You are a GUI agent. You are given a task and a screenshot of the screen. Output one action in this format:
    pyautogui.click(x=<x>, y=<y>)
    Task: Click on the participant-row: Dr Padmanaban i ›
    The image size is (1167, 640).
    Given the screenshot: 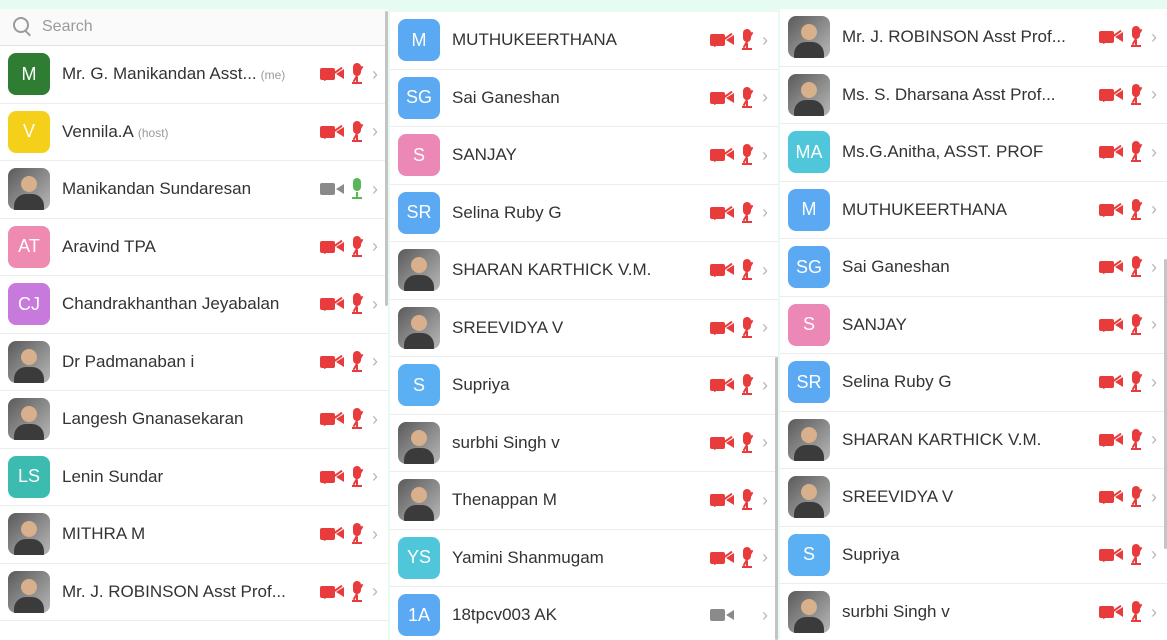 What is the action you would take?
    pyautogui.click(x=194, y=362)
    